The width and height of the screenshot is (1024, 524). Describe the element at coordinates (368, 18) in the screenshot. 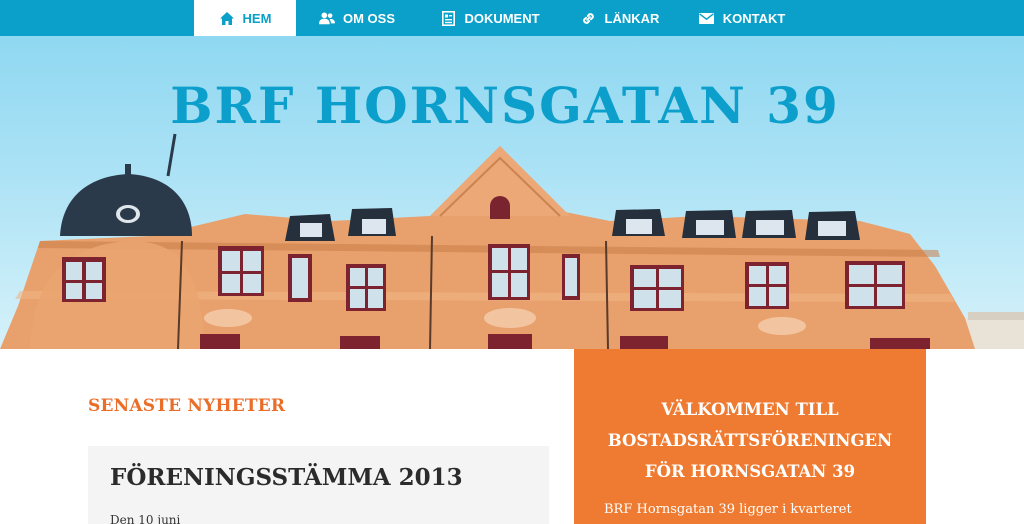

I see `nav-item-label: OM OSS` at that location.